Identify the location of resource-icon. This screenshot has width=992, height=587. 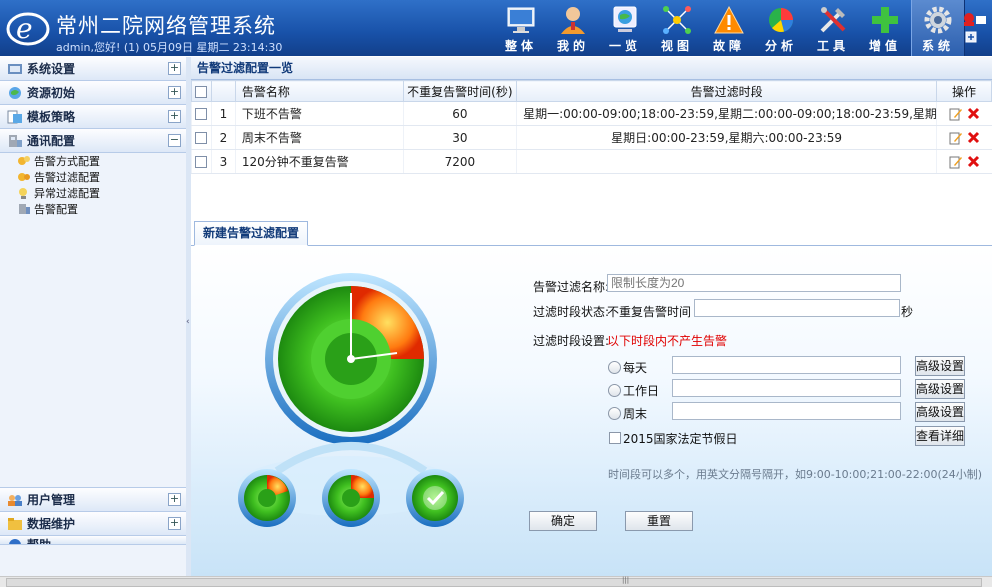
(15, 92).